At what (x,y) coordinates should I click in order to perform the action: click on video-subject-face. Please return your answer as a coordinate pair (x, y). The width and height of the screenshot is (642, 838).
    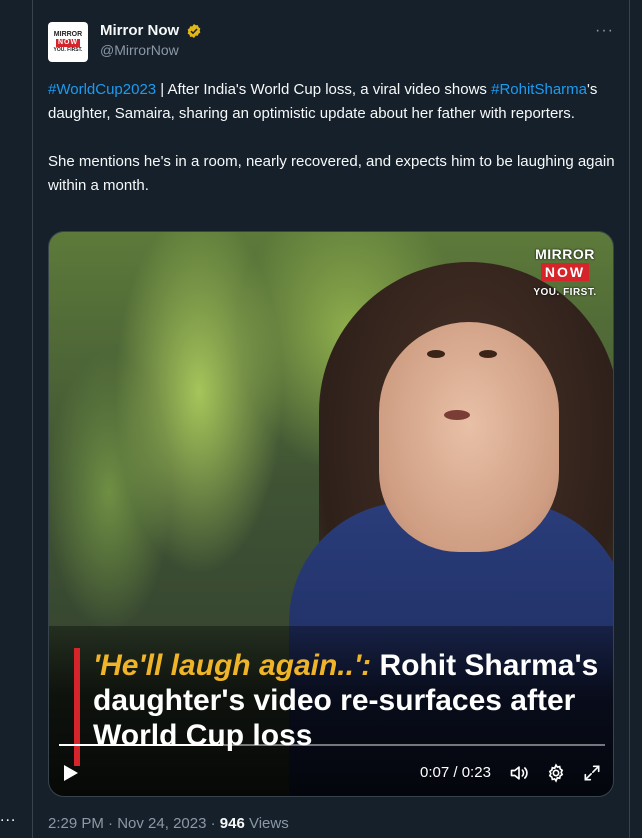
    Looking at the image, I should click on (469, 437).